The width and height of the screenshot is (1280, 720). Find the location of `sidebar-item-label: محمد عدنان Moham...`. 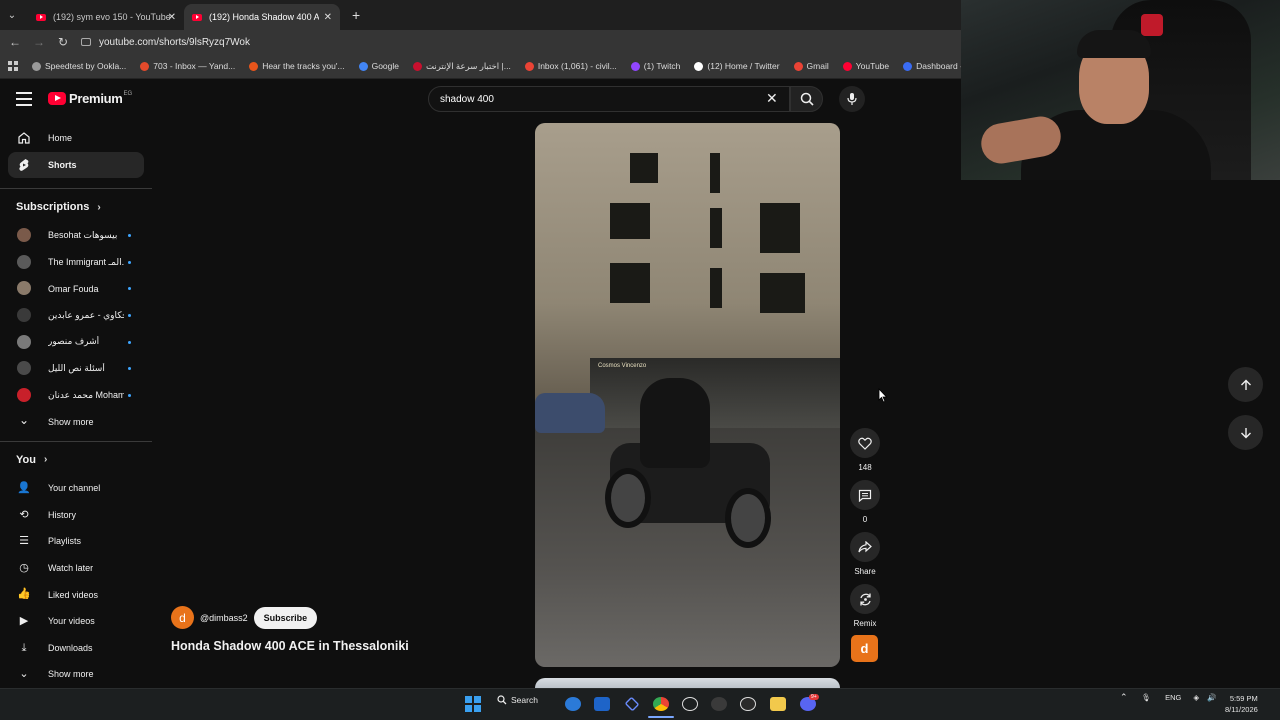

sidebar-item-label: محمد عدنان Moham... is located at coordinates (86, 394).